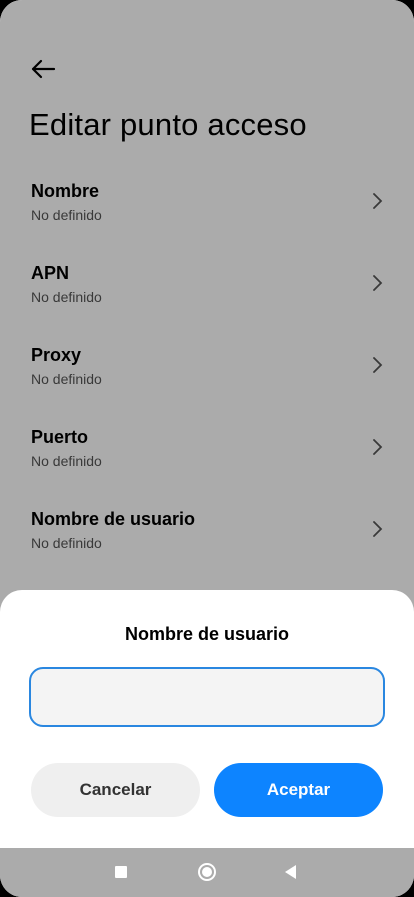 The width and height of the screenshot is (414, 897). What do you see at coordinates (298, 790) in the screenshot?
I see `accept-button: Aceptar` at bounding box center [298, 790].